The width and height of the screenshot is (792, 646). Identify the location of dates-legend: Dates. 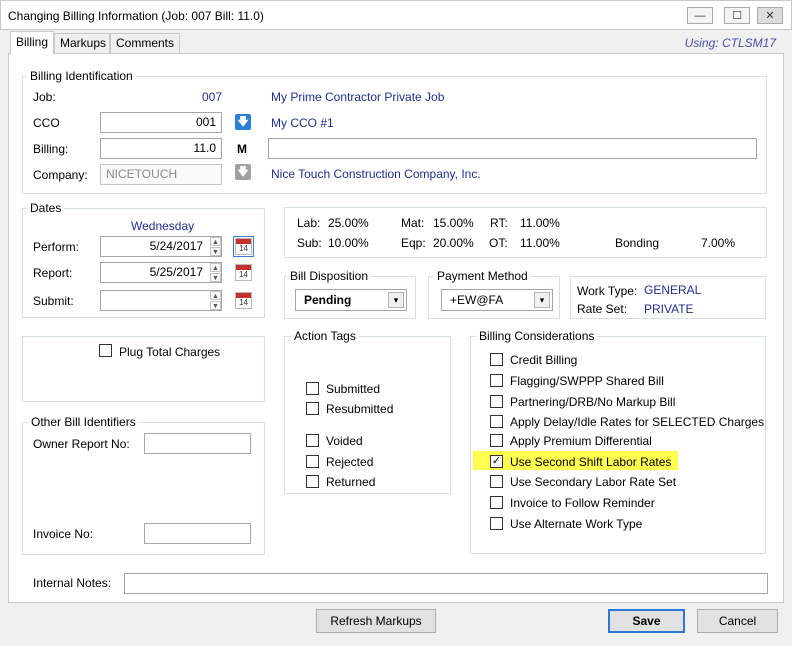
(46, 208).